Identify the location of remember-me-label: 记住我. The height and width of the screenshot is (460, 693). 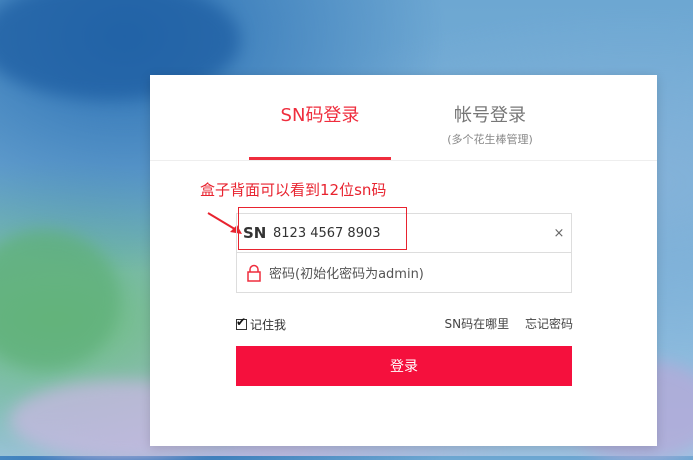
(268, 325).